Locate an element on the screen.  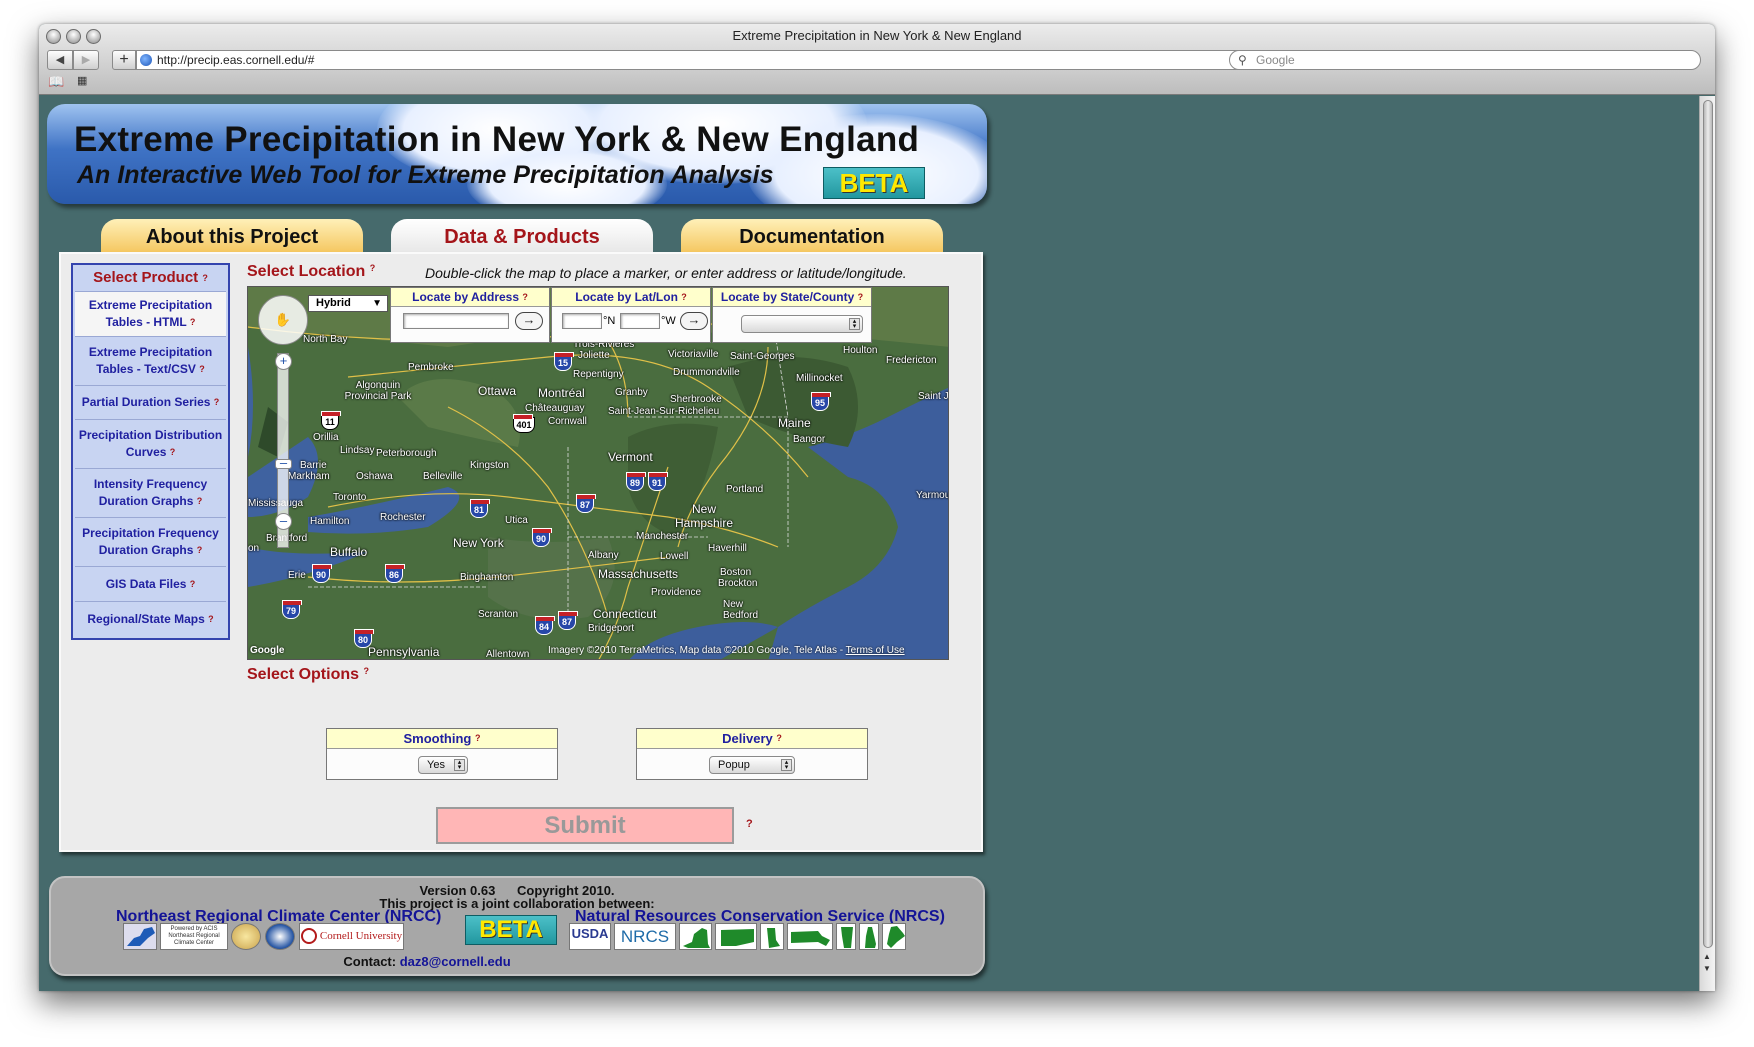
longitude-input is located at coordinates (640, 321).